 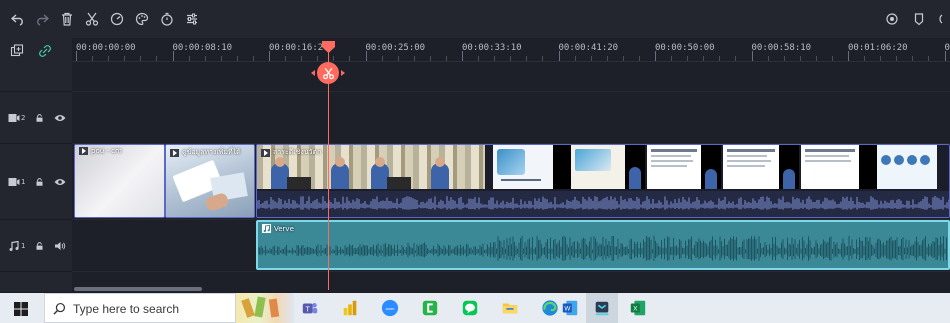 I want to click on scrollbar-thumb, so click(x=138, y=289).